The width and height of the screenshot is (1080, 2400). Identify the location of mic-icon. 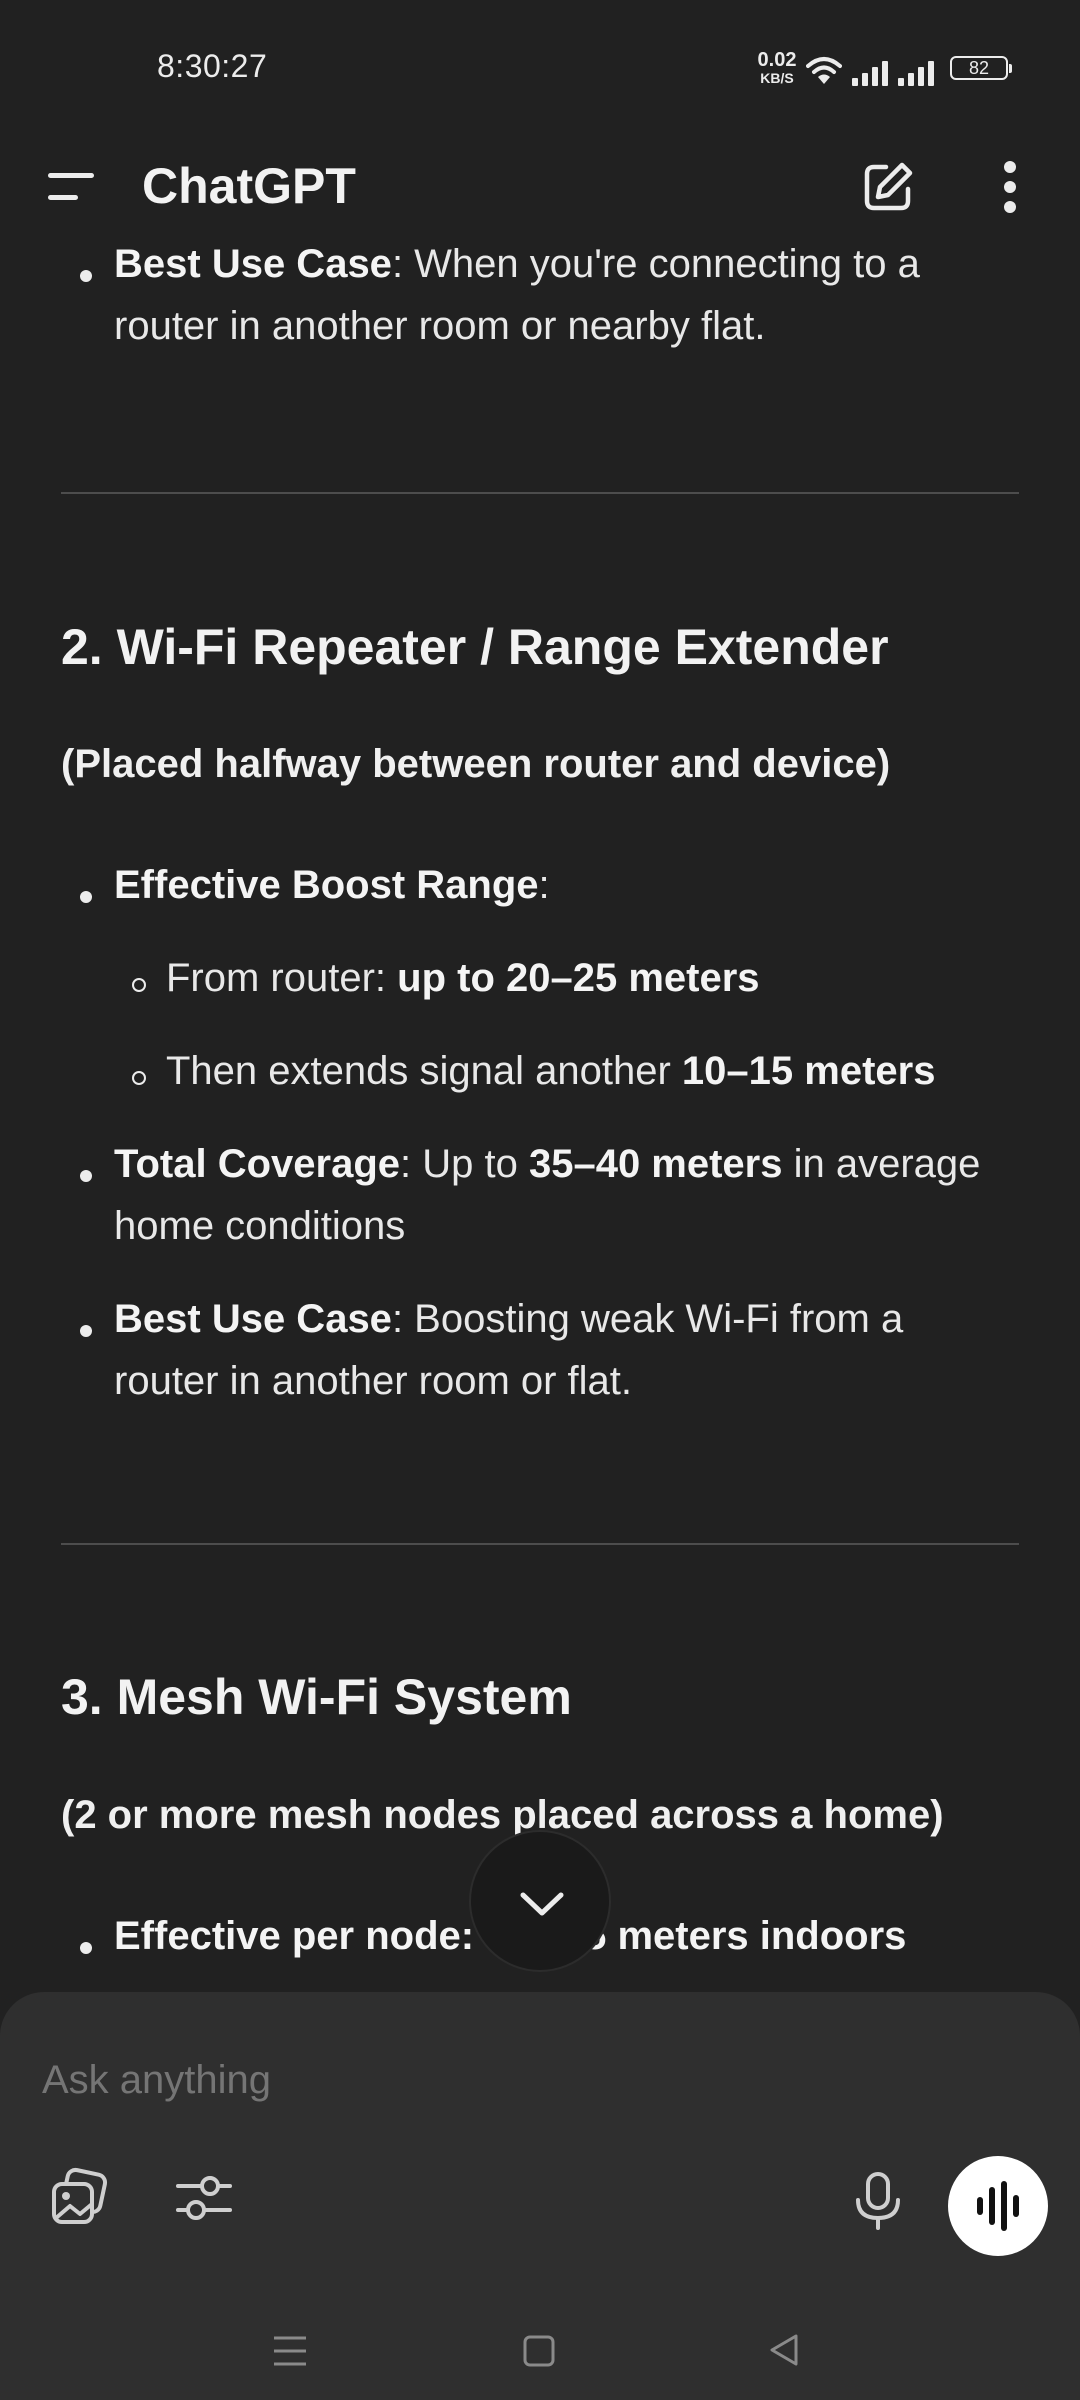
(878, 2202).